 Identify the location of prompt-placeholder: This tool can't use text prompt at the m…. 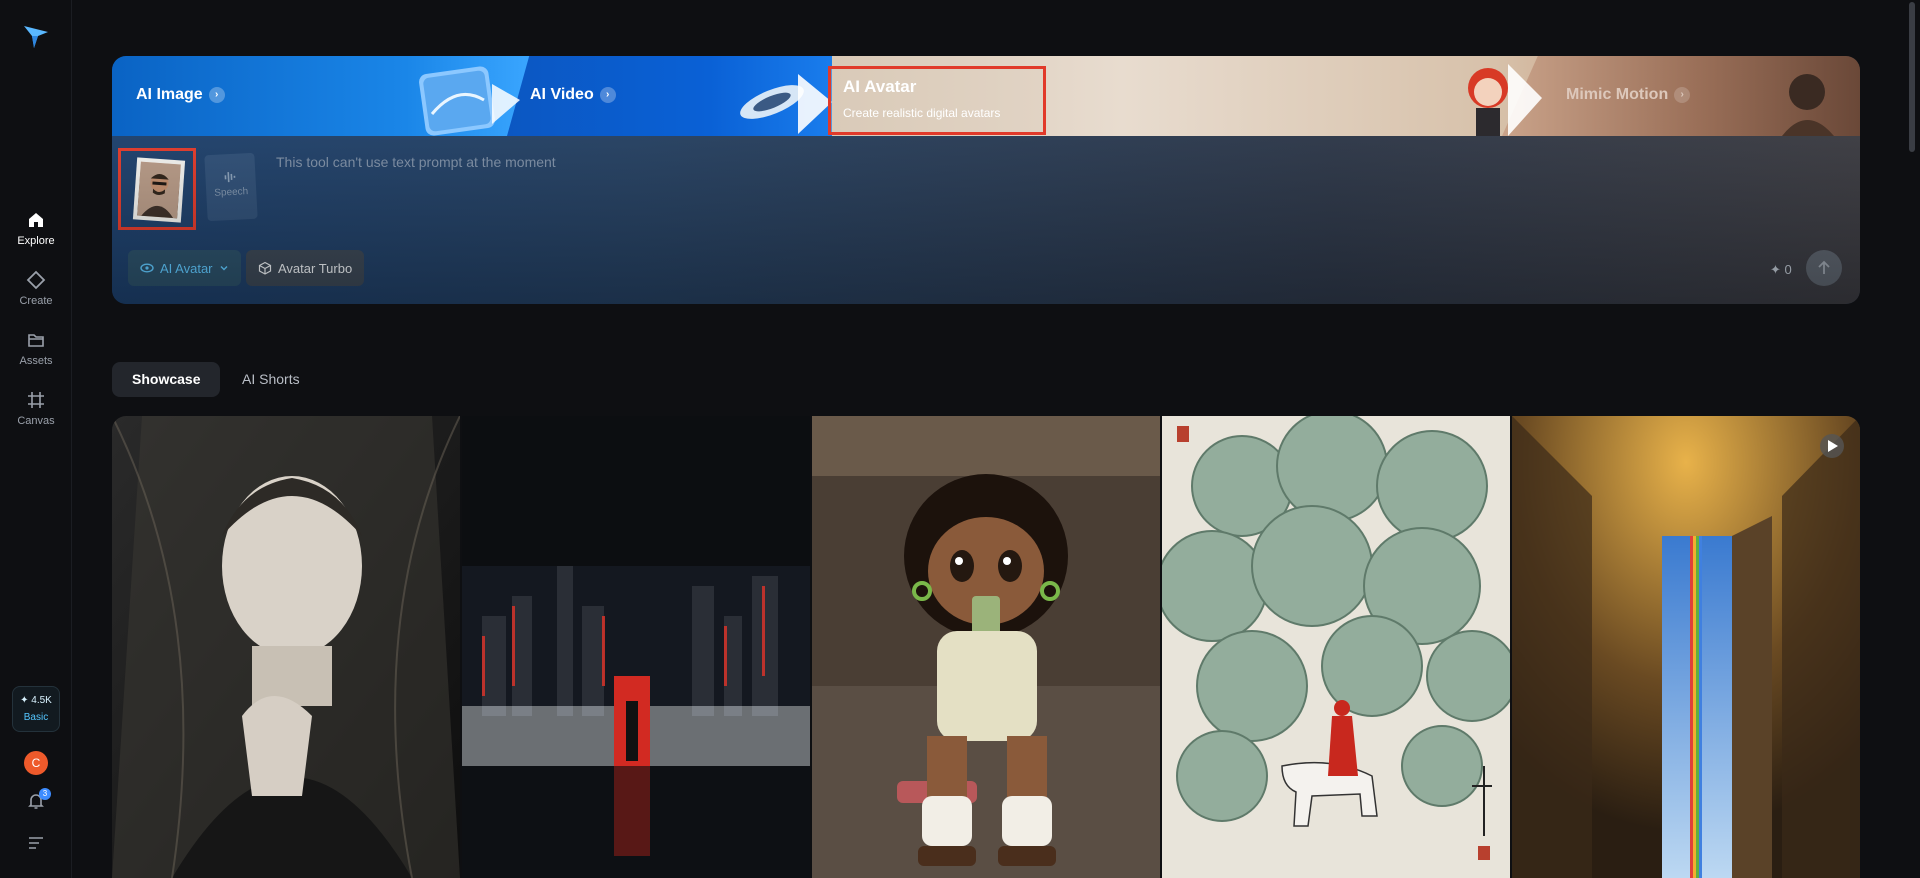
(416, 162).